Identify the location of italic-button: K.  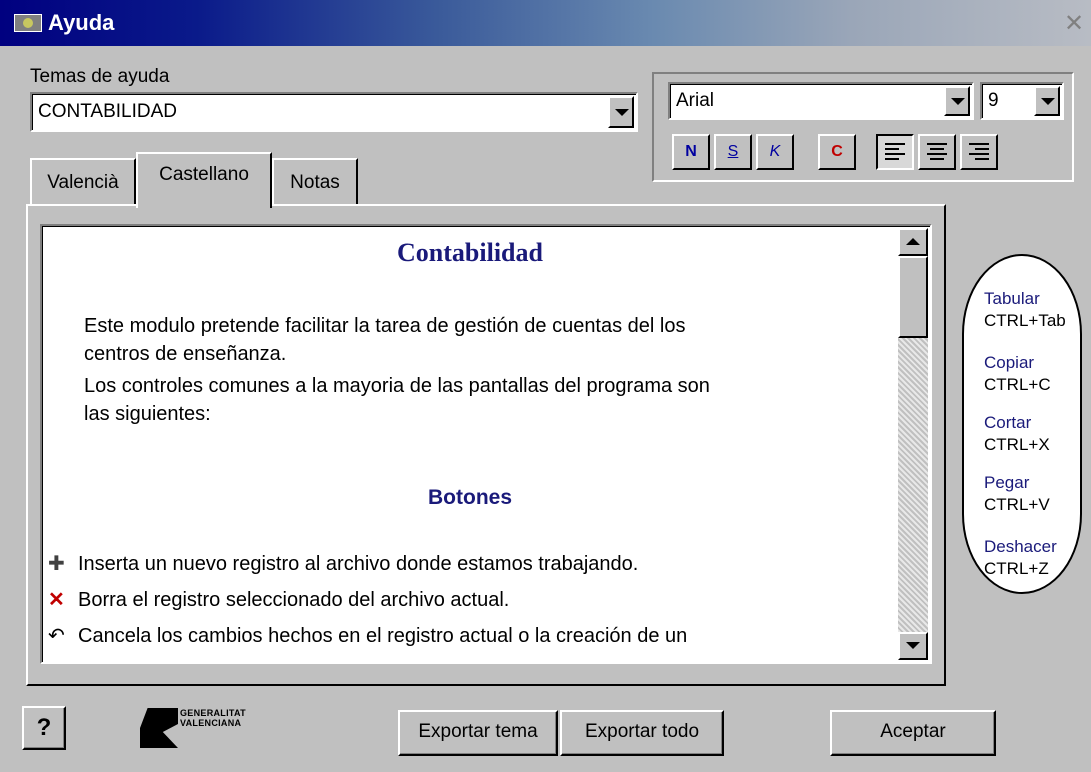
(775, 152).